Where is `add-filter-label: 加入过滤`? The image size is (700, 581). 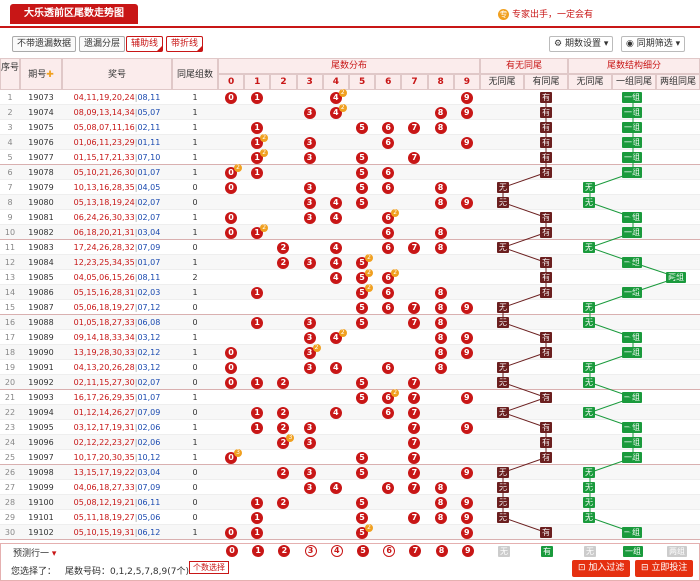 add-filter-label: 加入过滤 is located at coordinates (606, 568).